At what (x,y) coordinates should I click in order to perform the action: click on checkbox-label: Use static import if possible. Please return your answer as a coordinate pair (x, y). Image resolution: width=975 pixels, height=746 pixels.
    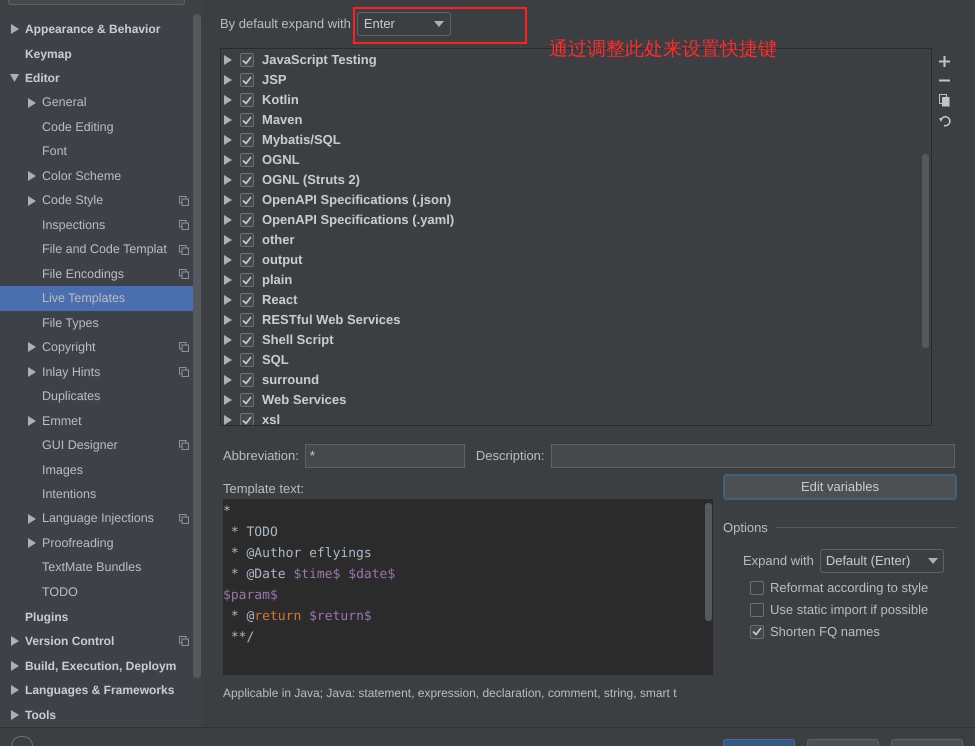
    Looking at the image, I should click on (849, 610).